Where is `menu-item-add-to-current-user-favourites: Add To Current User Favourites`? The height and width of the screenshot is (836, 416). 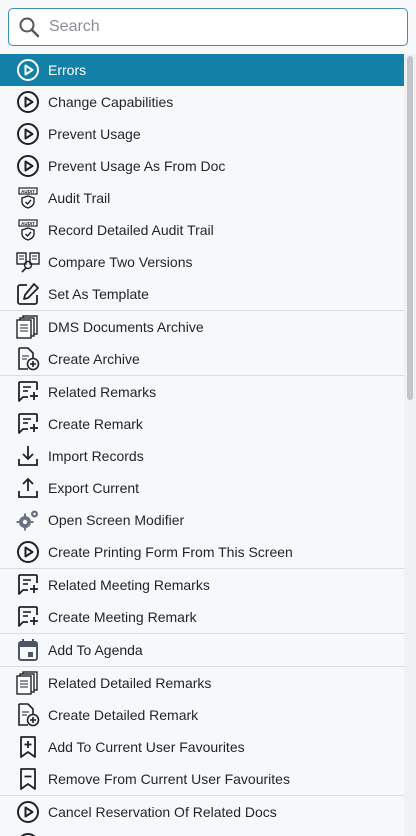 menu-item-add-to-current-user-favourites: Add To Current User Favourites is located at coordinates (202, 747).